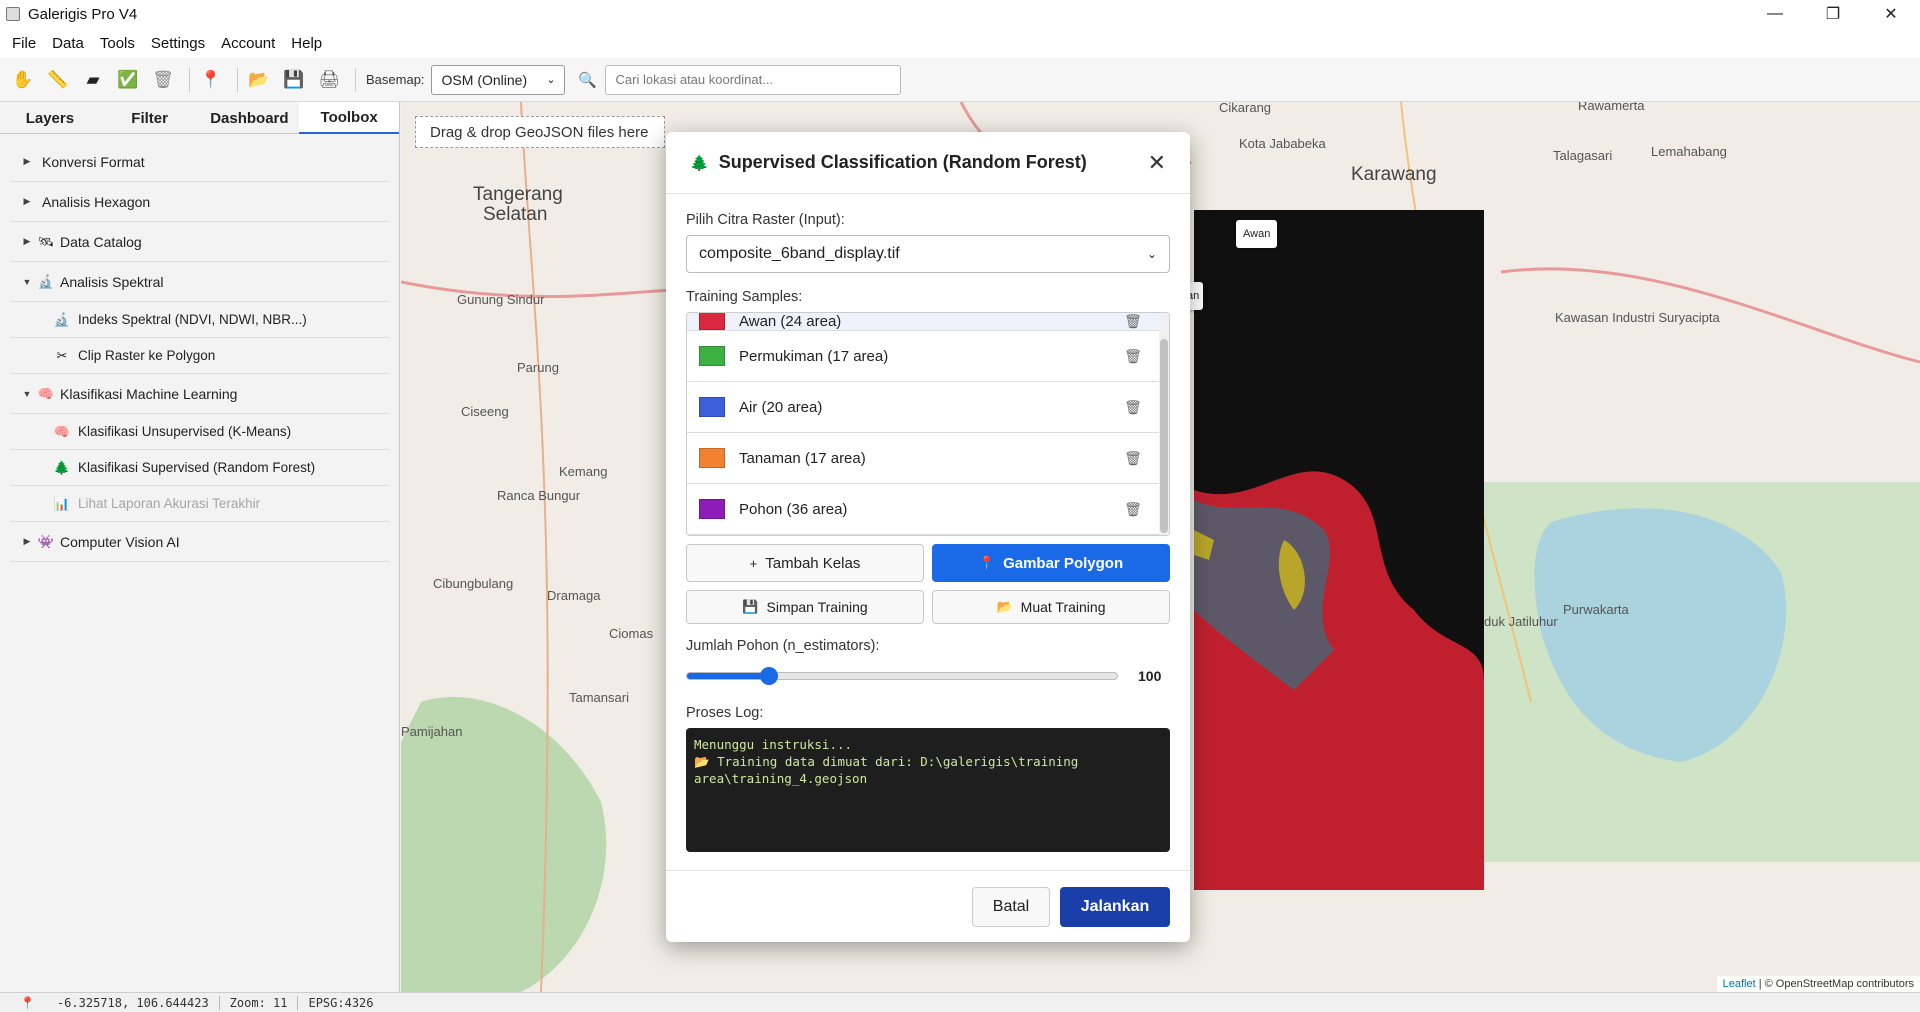 The image size is (1920, 1012). What do you see at coordinates (928, 356) in the screenshot?
I see `sample-row: Permukiman (17 area) 🗑` at bounding box center [928, 356].